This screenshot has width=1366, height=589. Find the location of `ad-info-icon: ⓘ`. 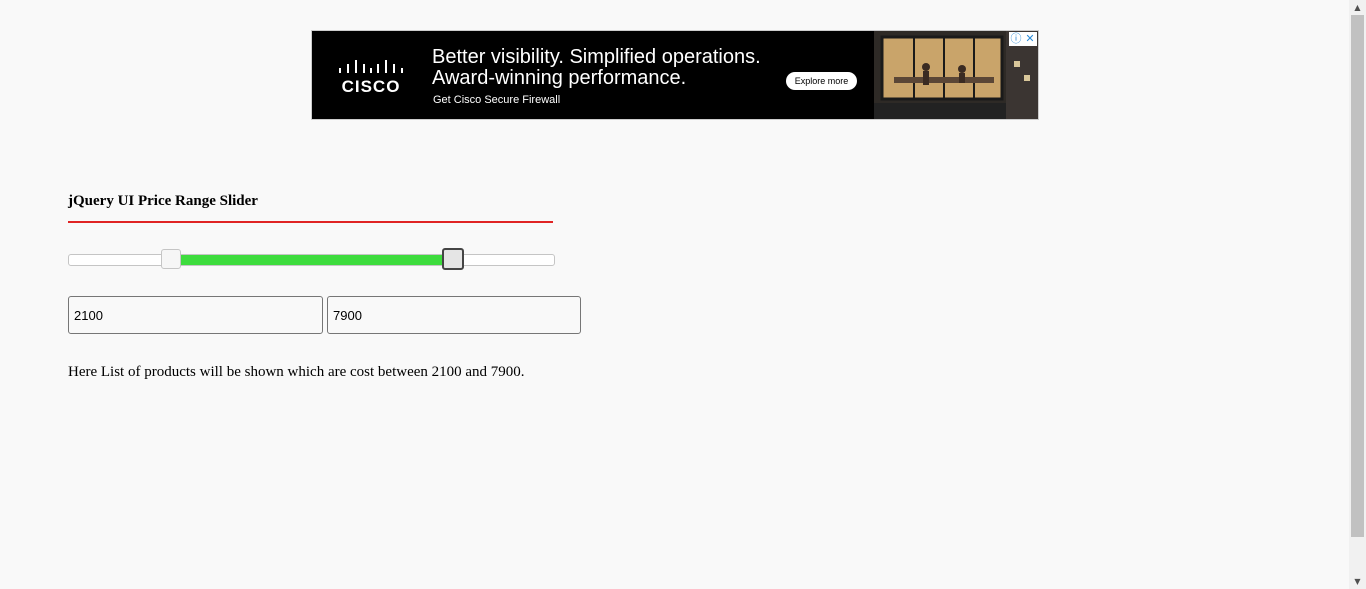

ad-info-icon: ⓘ is located at coordinates (1016, 39).